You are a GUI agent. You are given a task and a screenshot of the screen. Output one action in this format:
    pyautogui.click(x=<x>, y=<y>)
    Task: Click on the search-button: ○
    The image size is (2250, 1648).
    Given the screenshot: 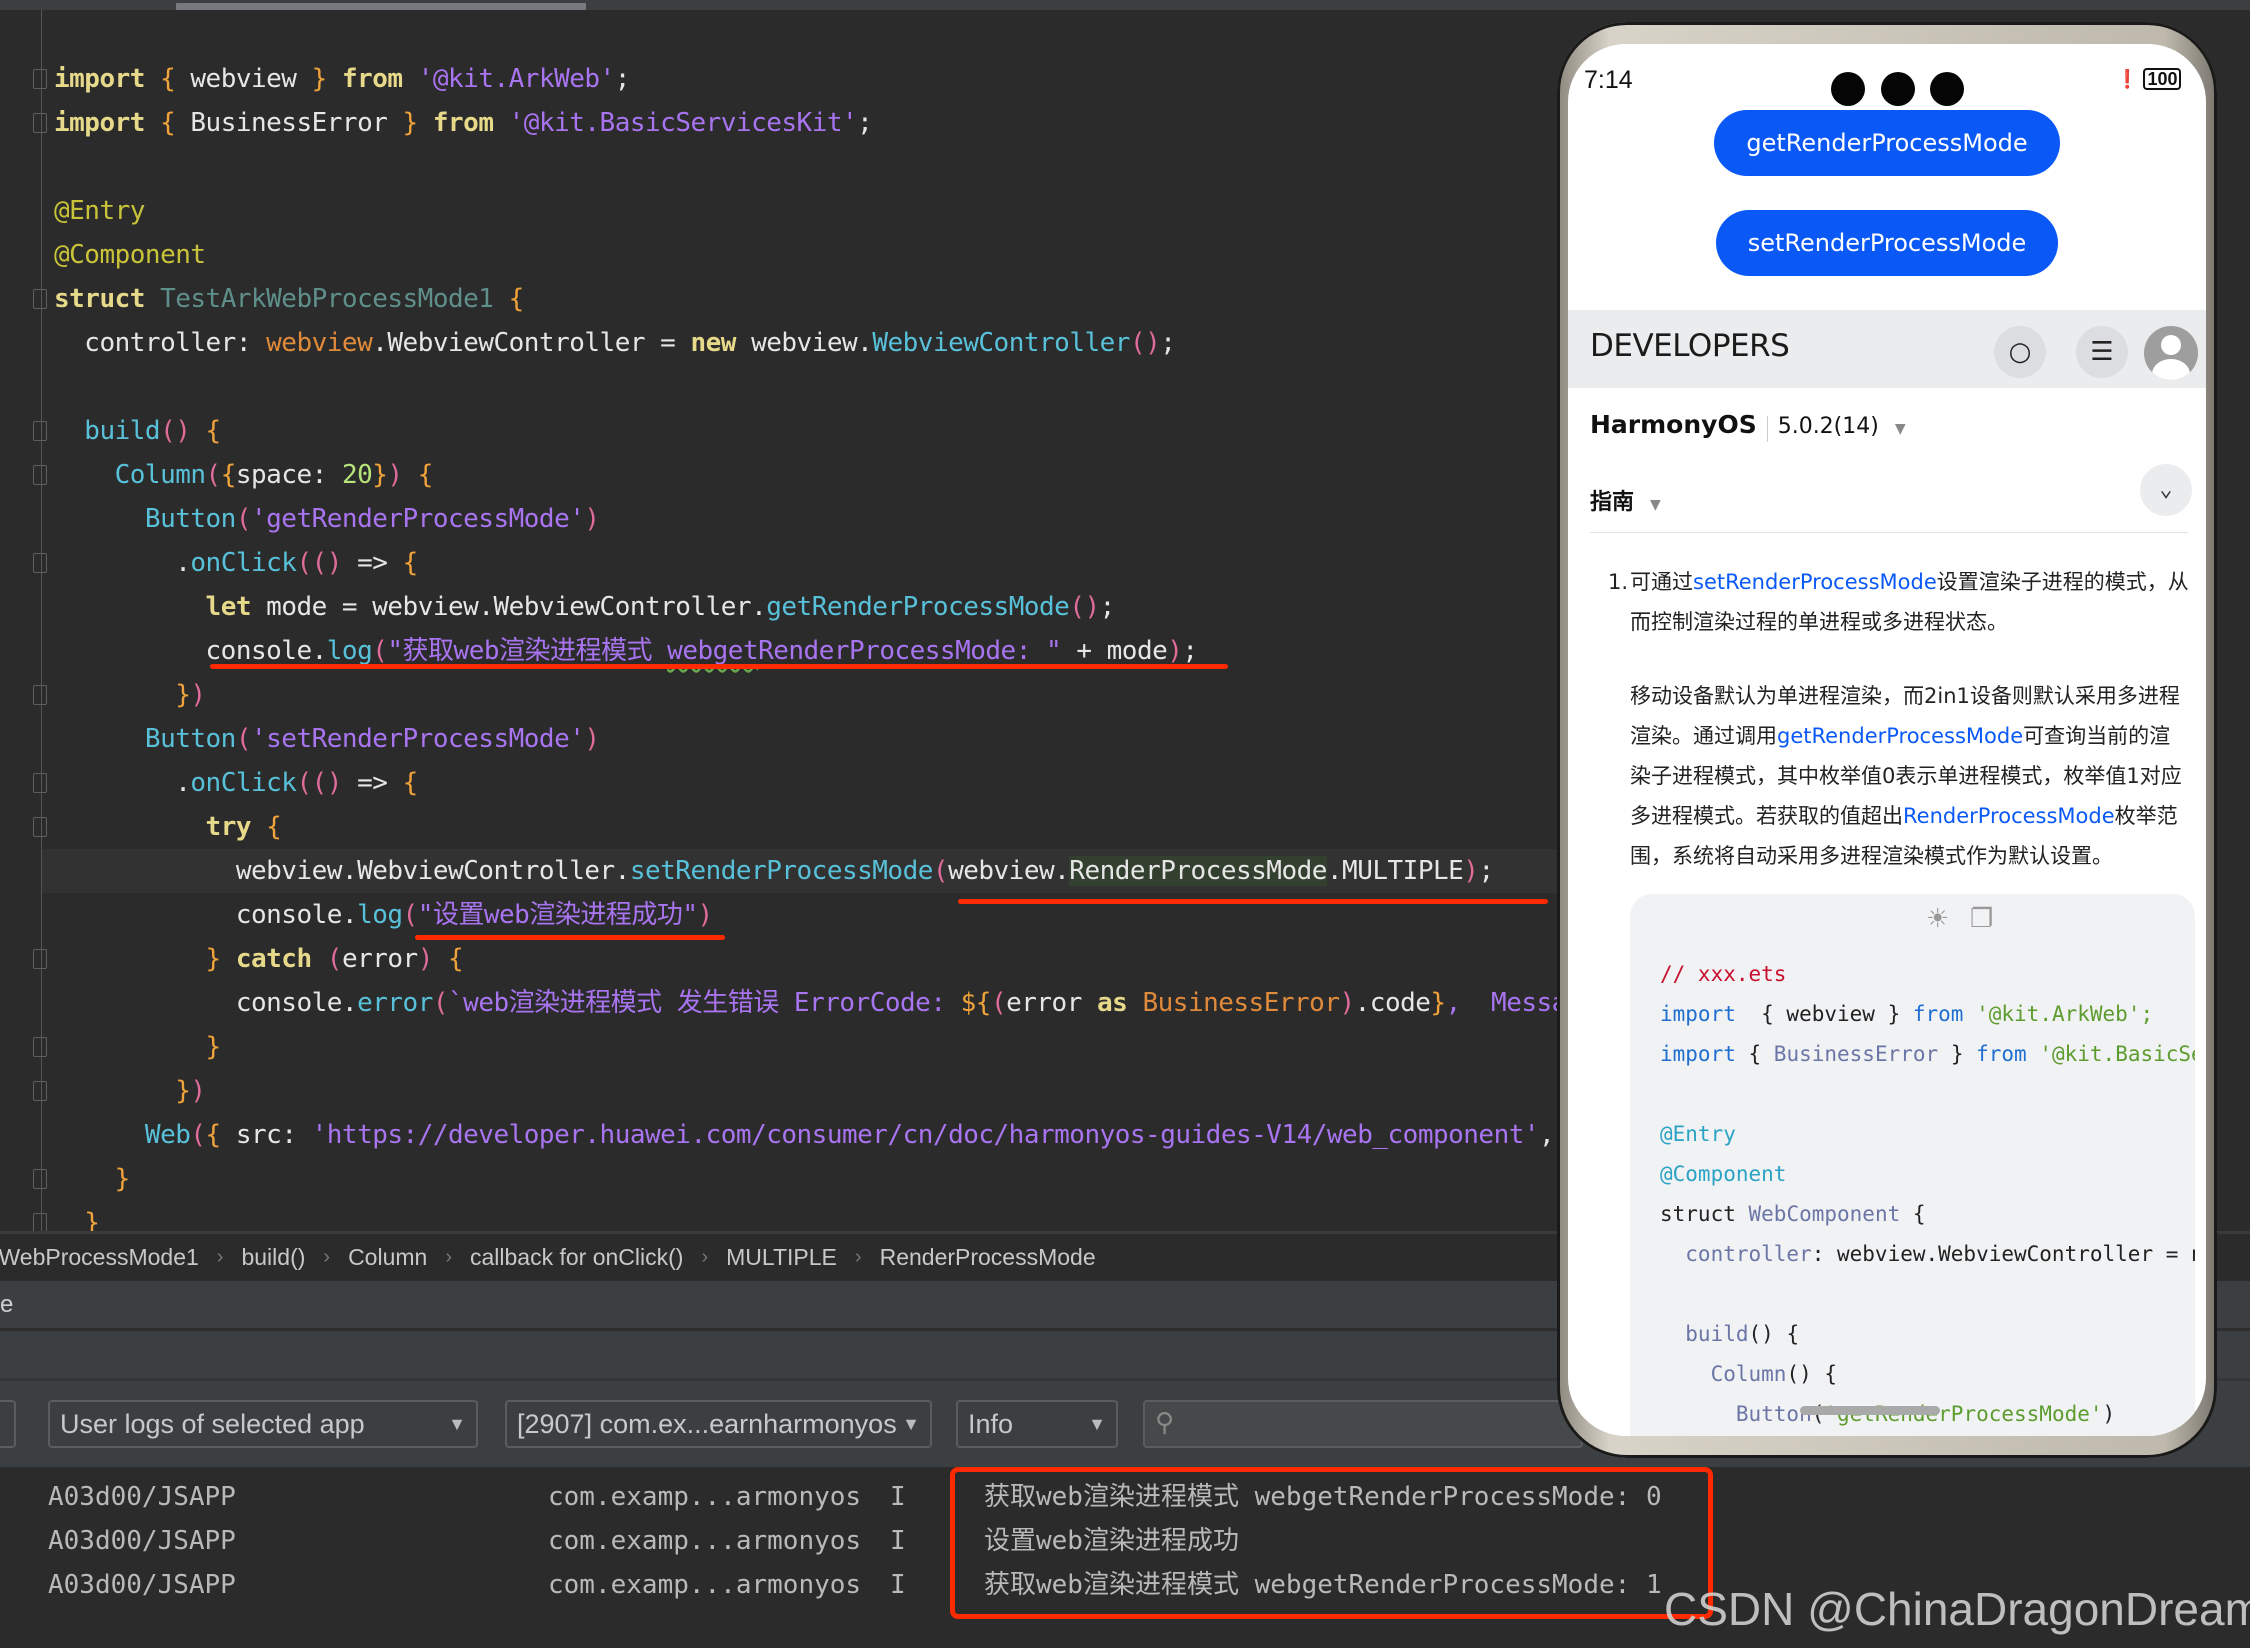 What is the action you would take?
    pyautogui.click(x=2020, y=352)
    